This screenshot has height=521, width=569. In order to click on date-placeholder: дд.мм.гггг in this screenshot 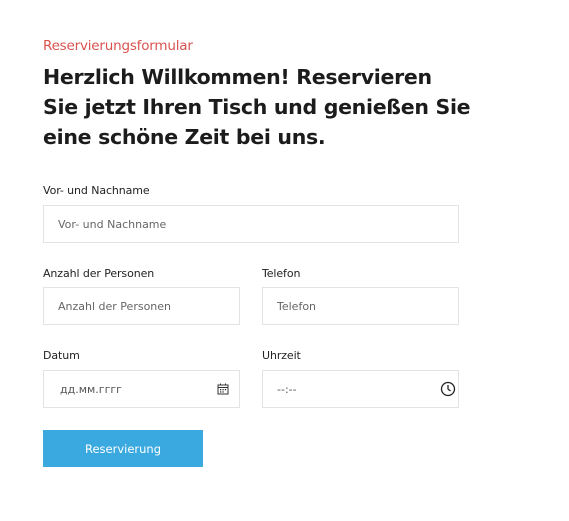, I will do `click(91, 389)`.